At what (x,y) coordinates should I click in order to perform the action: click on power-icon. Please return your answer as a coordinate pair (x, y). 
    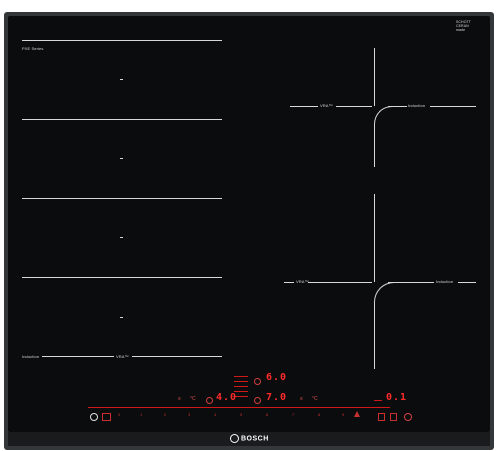
    Looking at the image, I should click on (94, 417).